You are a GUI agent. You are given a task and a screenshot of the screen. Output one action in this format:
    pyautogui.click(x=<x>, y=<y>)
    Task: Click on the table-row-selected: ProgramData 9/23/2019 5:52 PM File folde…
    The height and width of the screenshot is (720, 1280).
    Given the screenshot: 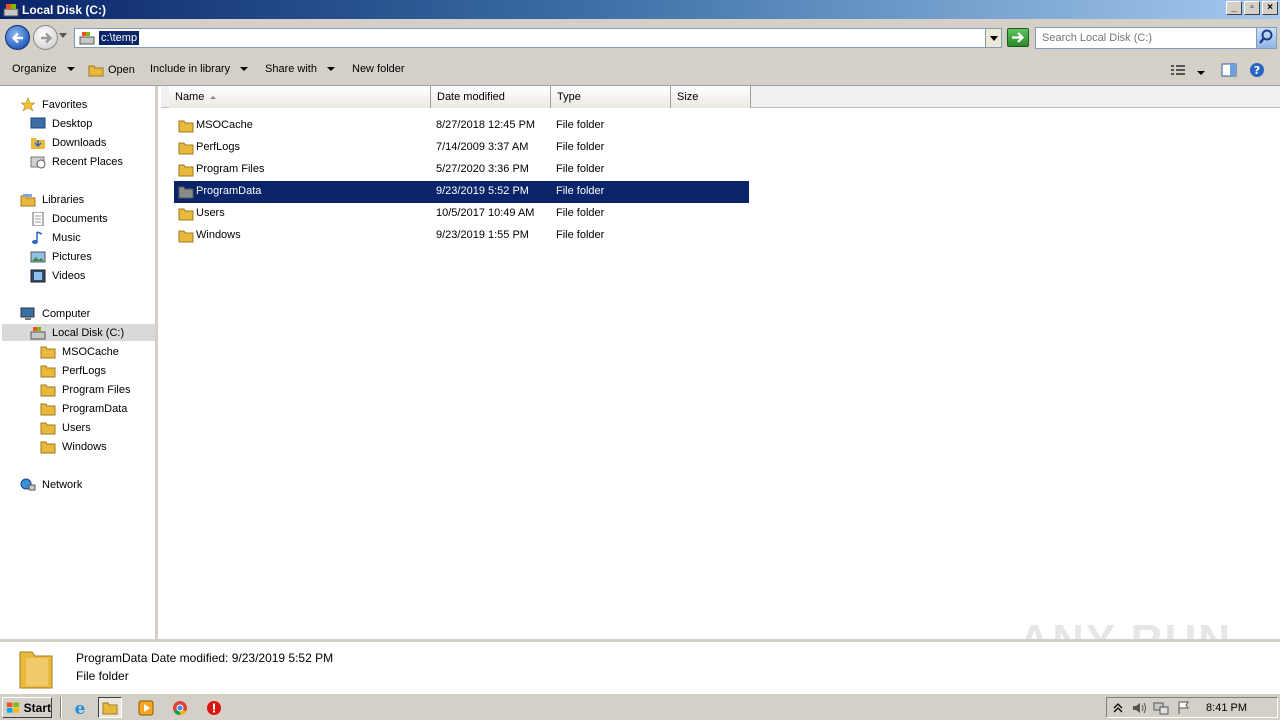 What is the action you would take?
    pyautogui.click(x=461, y=192)
    